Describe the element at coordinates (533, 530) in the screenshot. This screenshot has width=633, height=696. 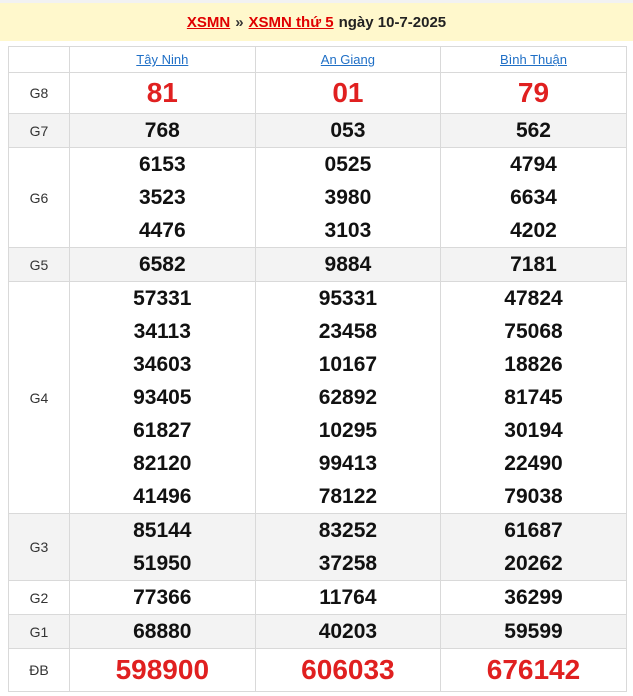
I see `prize-number: 61687` at that location.